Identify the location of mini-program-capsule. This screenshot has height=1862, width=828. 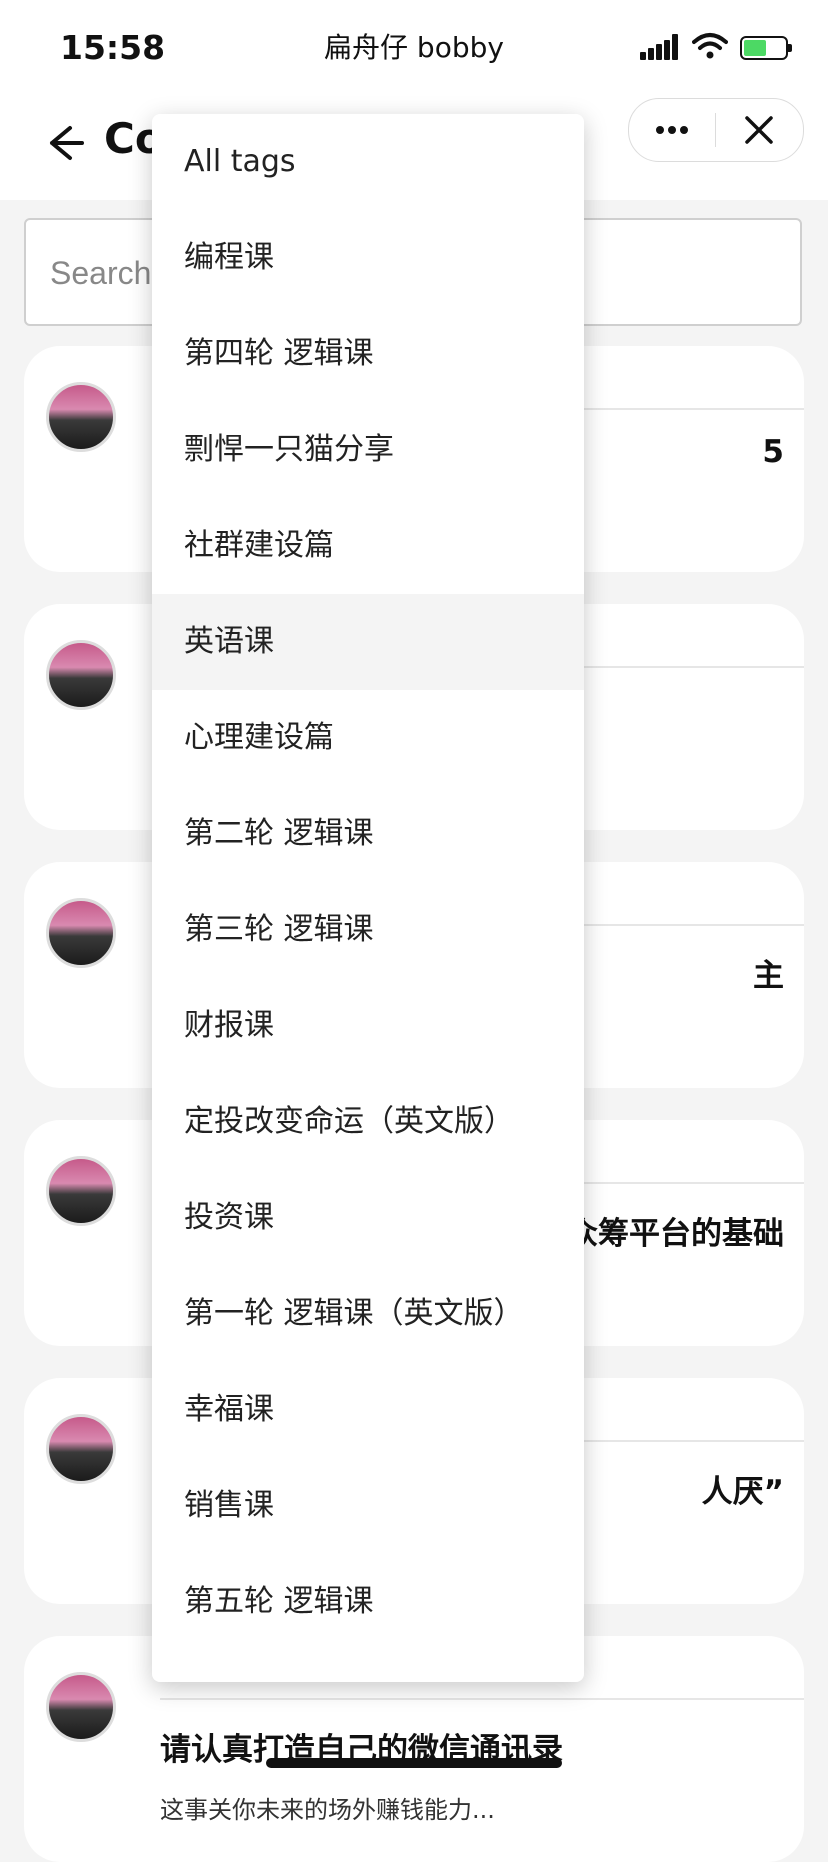
(716, 130).